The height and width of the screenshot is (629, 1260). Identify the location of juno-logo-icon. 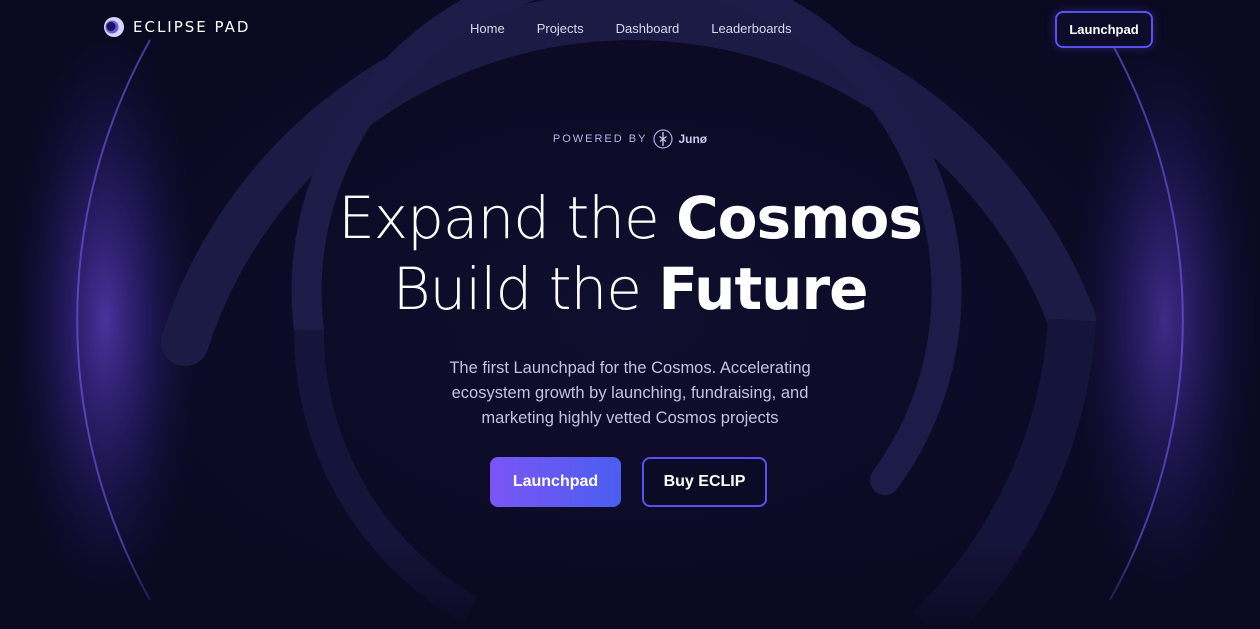
(663, 139).